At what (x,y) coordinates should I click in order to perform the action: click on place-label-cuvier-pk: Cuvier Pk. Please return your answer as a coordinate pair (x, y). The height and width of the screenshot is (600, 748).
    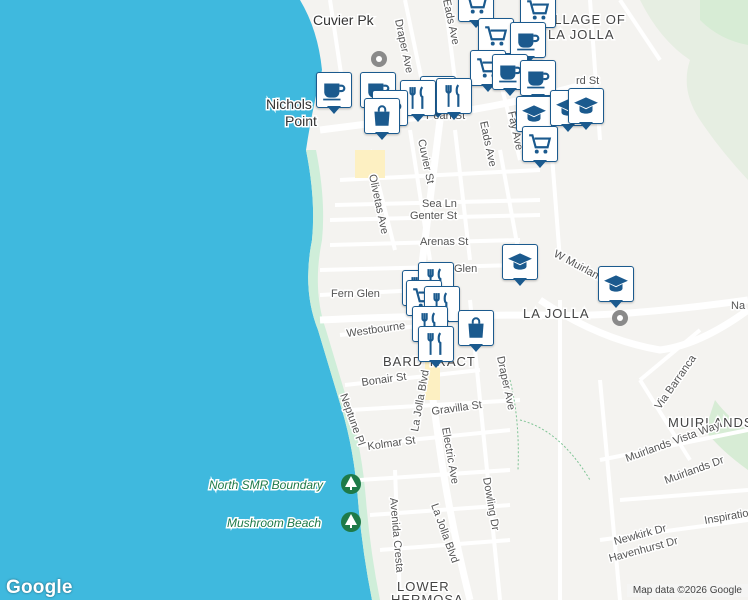
    Looking at the image, I should click on (344, 20).